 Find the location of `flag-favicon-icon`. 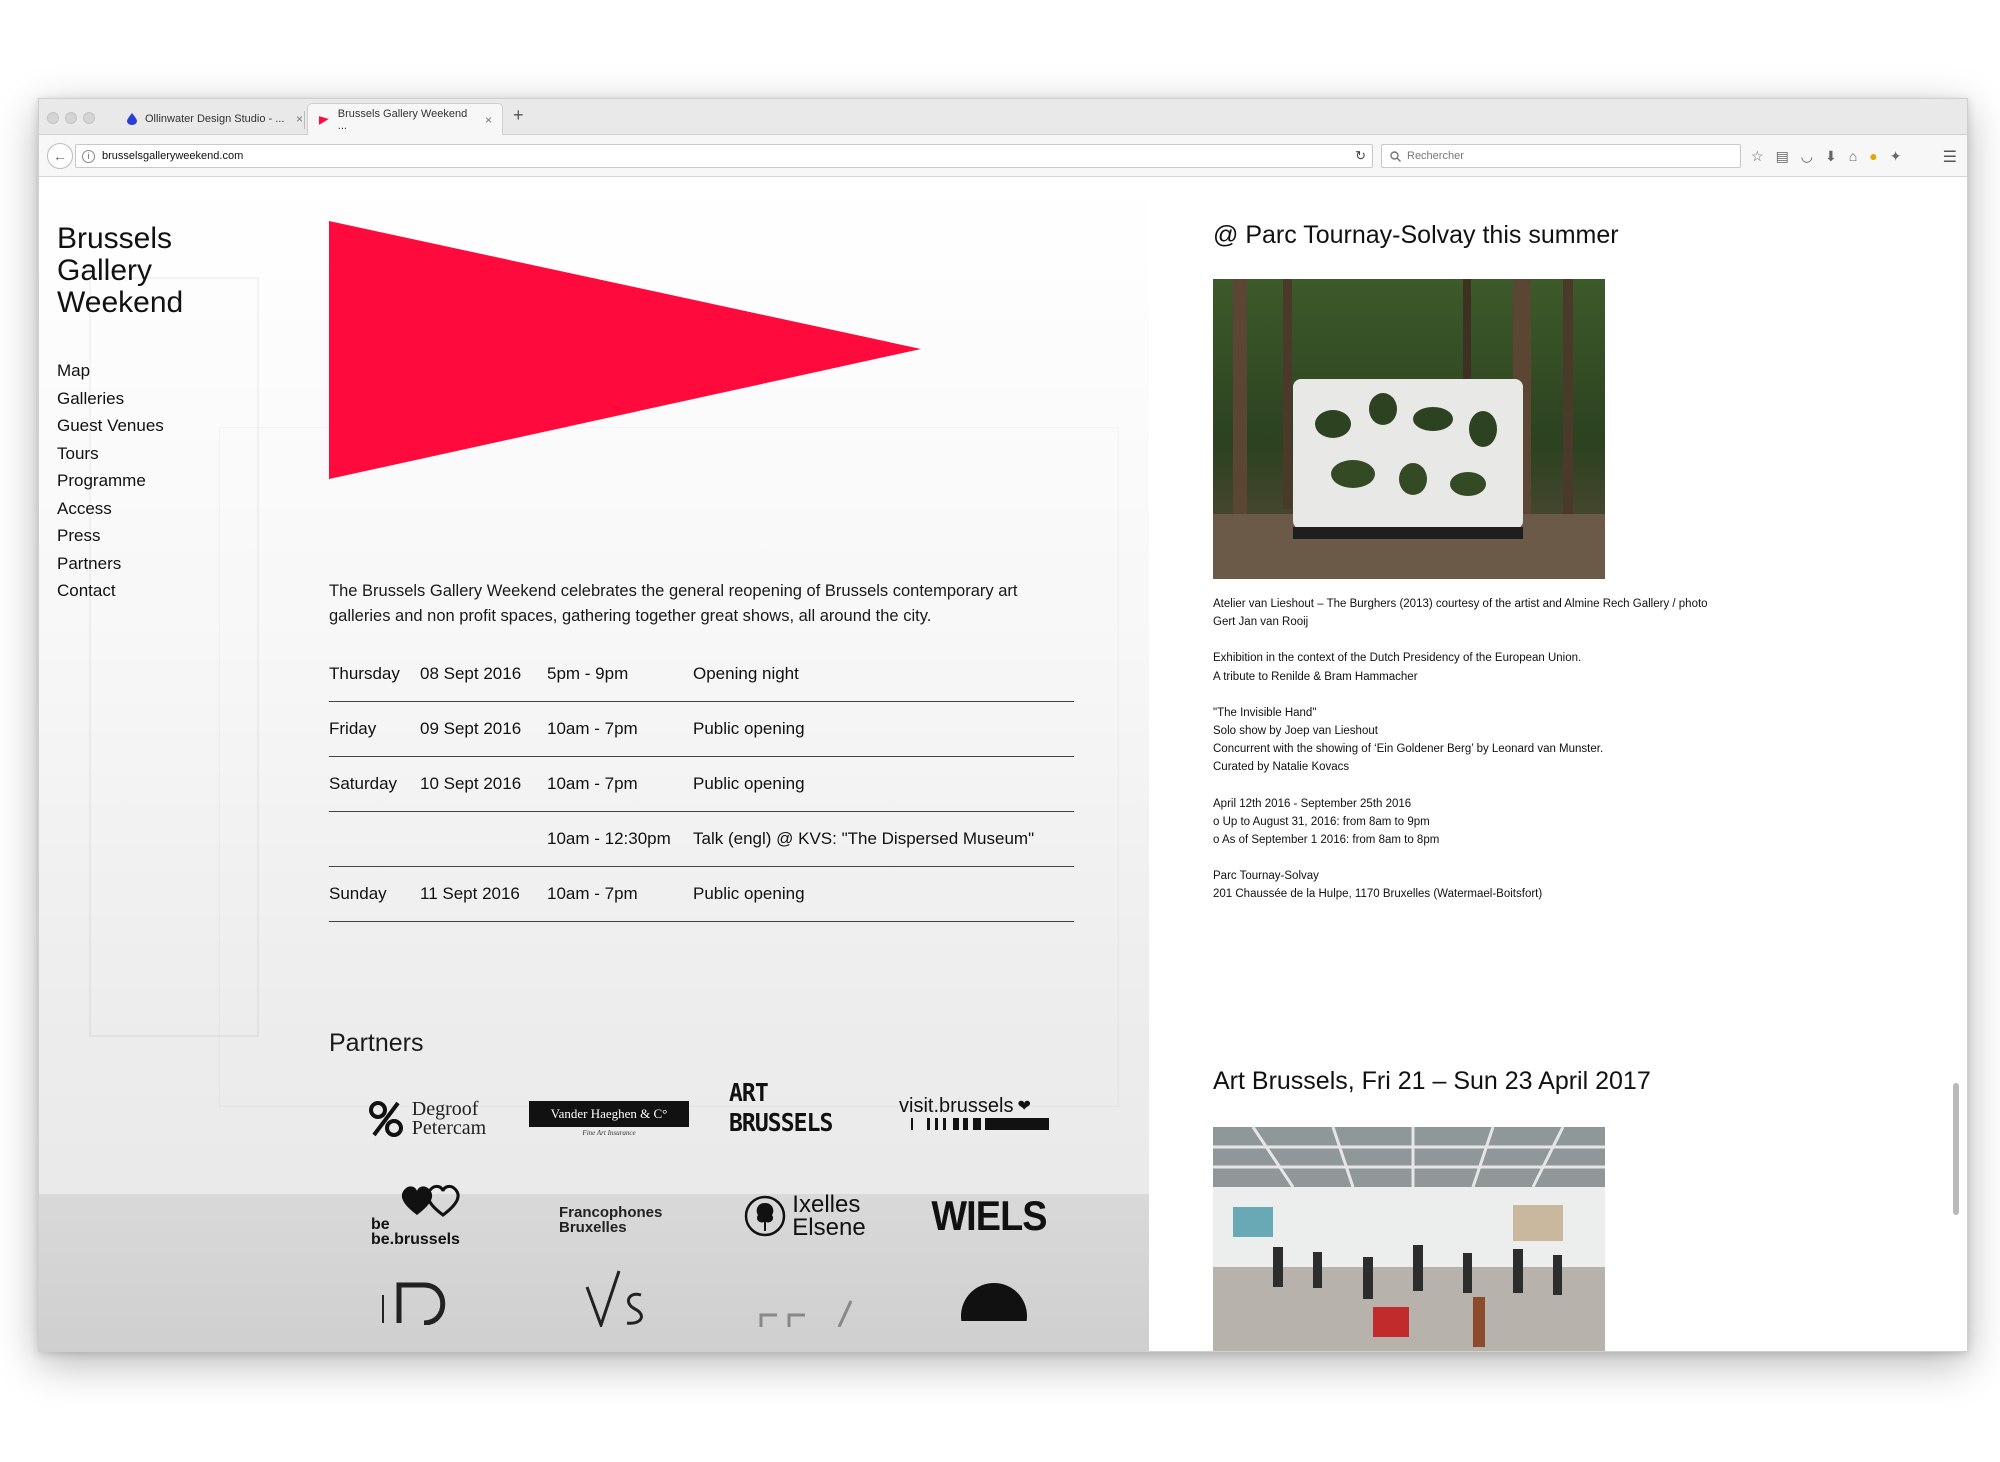

flag-favicon-icon is located at coordinates (323, 120).